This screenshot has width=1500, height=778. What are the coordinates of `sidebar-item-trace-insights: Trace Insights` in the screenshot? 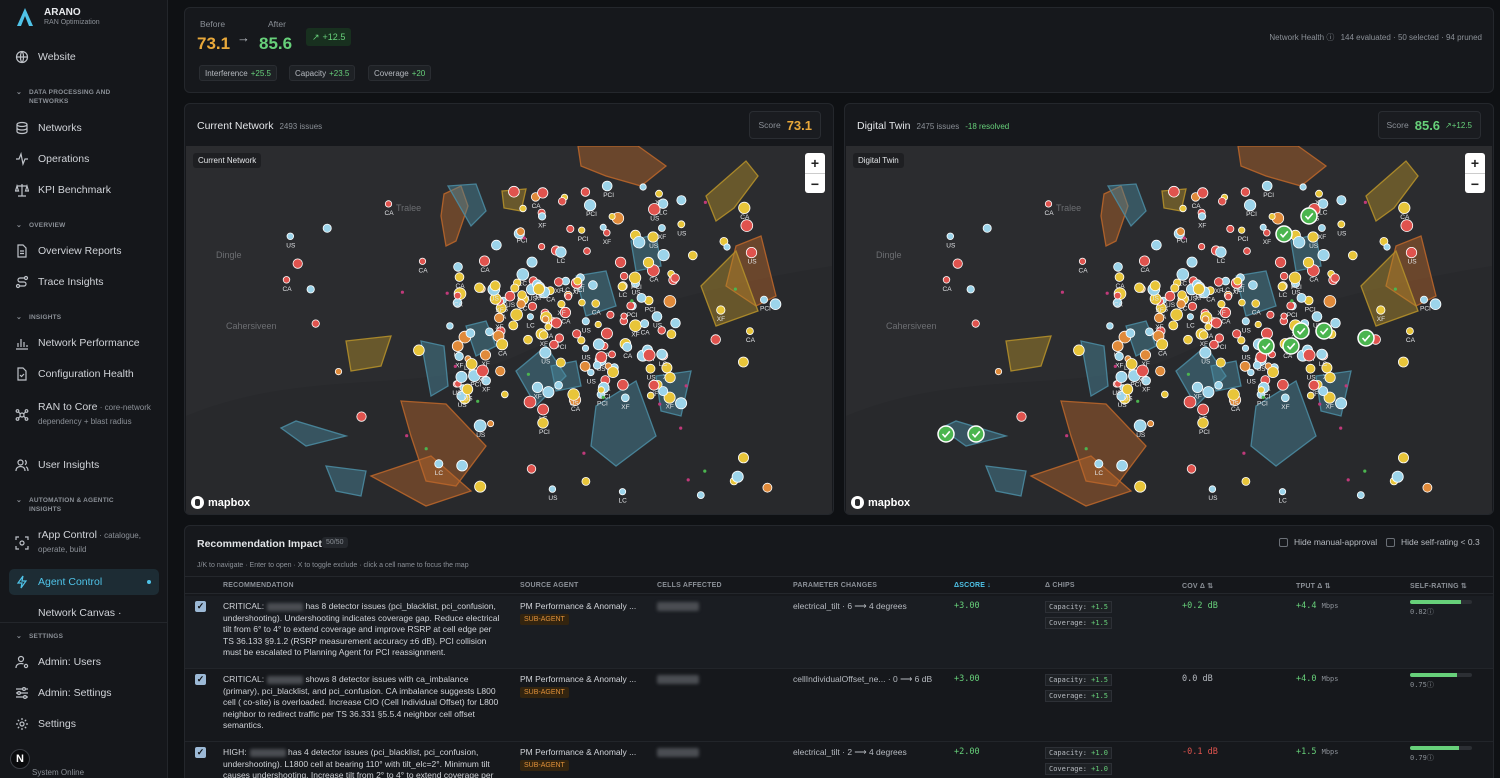 It's located at (84, 282).